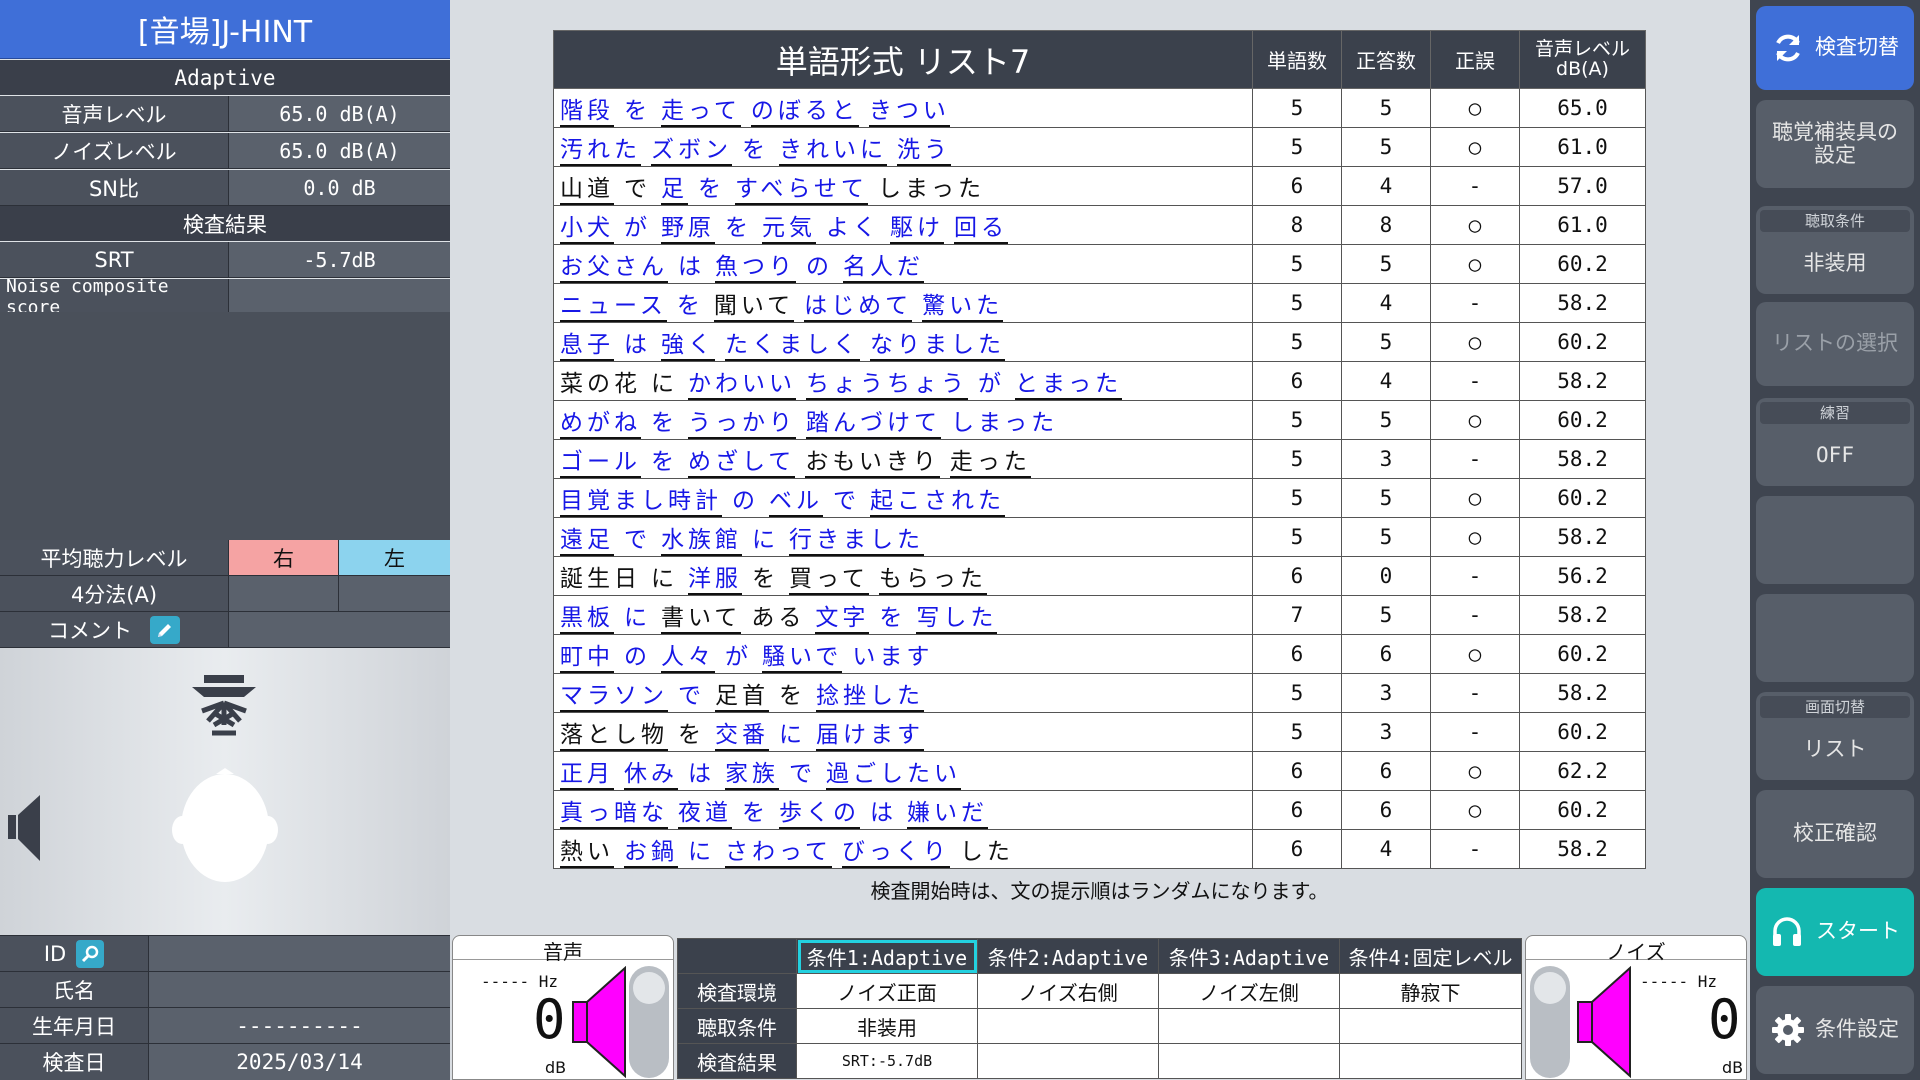  What do you see at coordinates (833, 151) in the screenshot?
I see `keyword: きれいに` at bounding box center [833, 151].